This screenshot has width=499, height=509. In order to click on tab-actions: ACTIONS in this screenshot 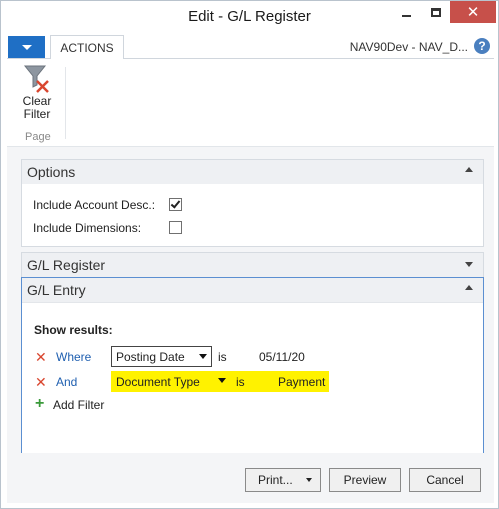, I will do `click(87, 47)`.